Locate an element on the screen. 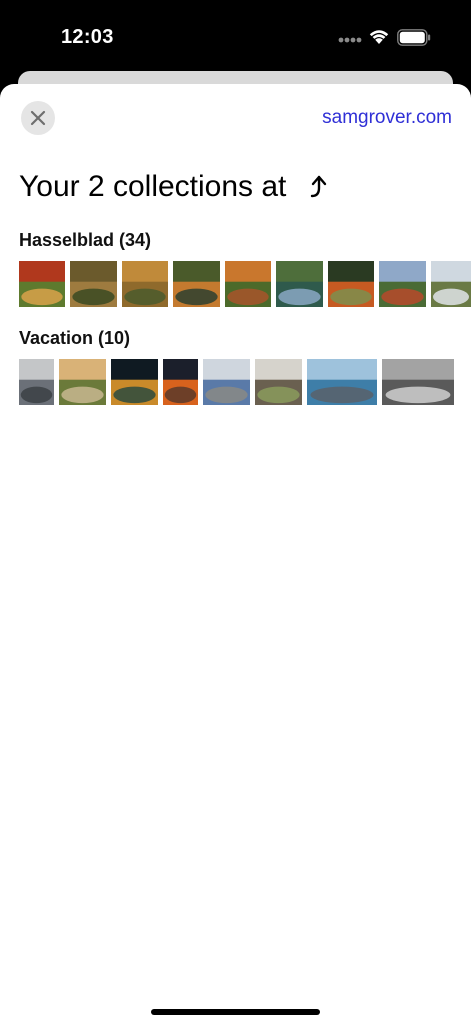  status-time: 12:03 is located at coordinates (87, 37).